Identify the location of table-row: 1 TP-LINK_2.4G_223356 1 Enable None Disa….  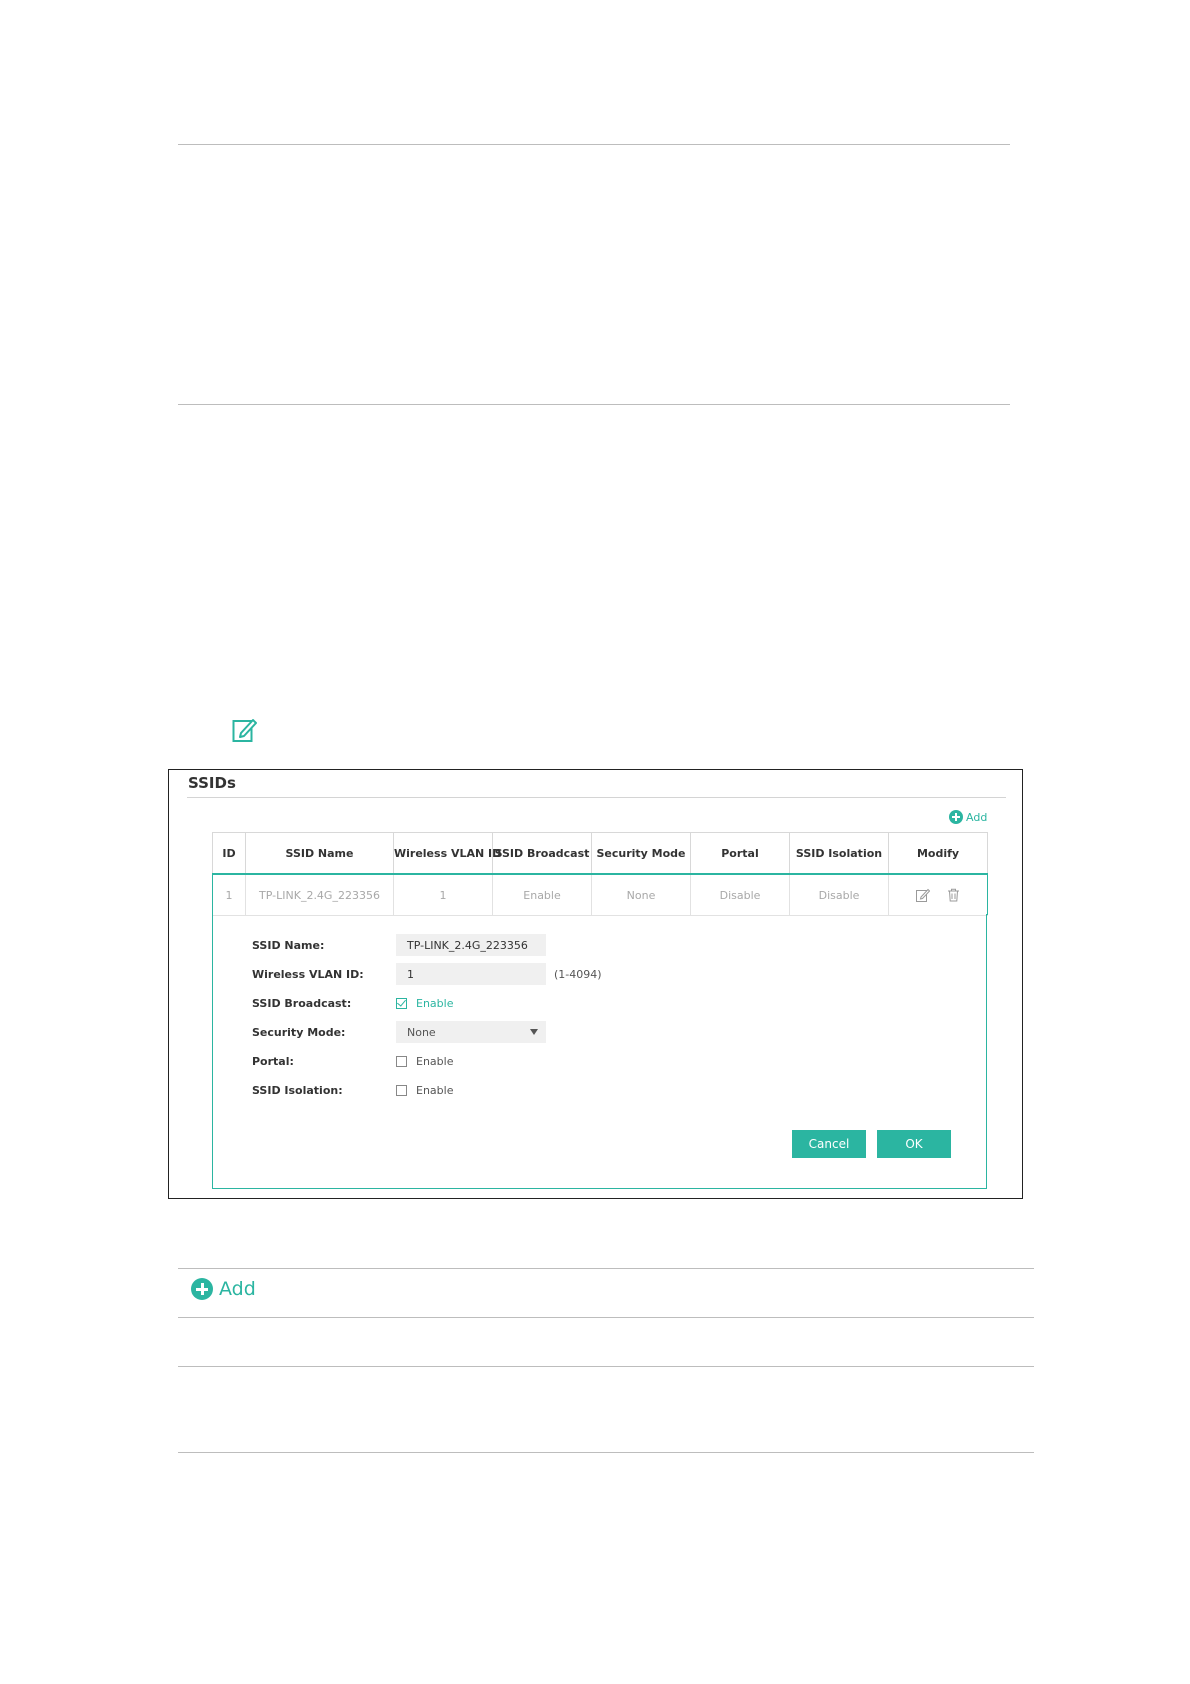
(600, 895).